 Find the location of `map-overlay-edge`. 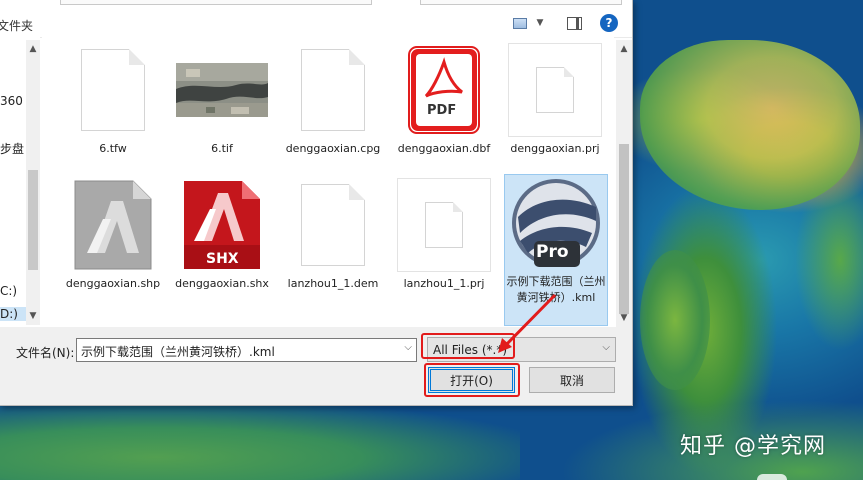

map-overlay-edge is located at coordinates (772, 477).